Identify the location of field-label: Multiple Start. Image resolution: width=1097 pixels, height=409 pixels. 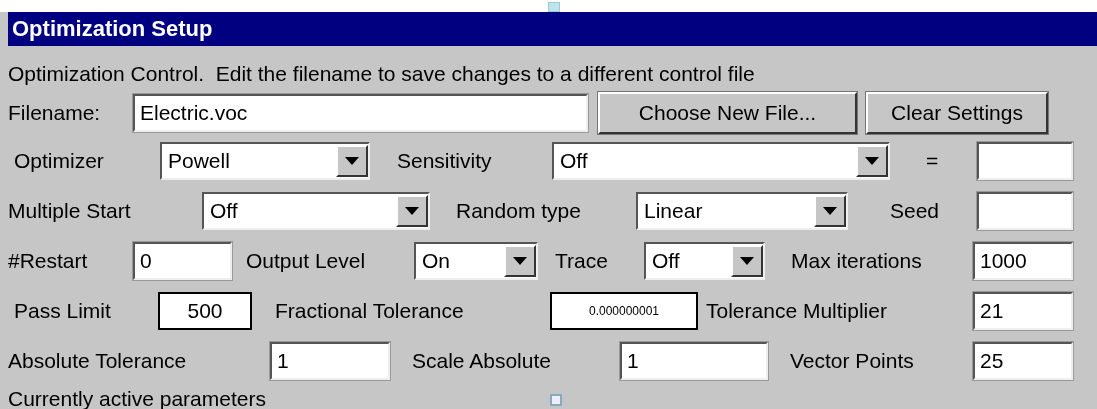
(69, 211).